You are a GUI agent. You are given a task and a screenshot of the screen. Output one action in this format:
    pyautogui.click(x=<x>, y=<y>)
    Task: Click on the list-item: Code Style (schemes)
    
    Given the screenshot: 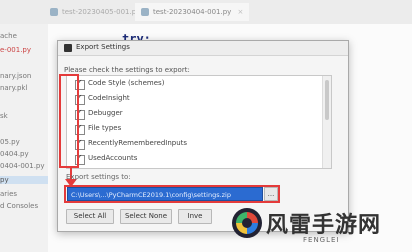 What is the action you would take?
    pyautogui.click(x=199, y=84)
    